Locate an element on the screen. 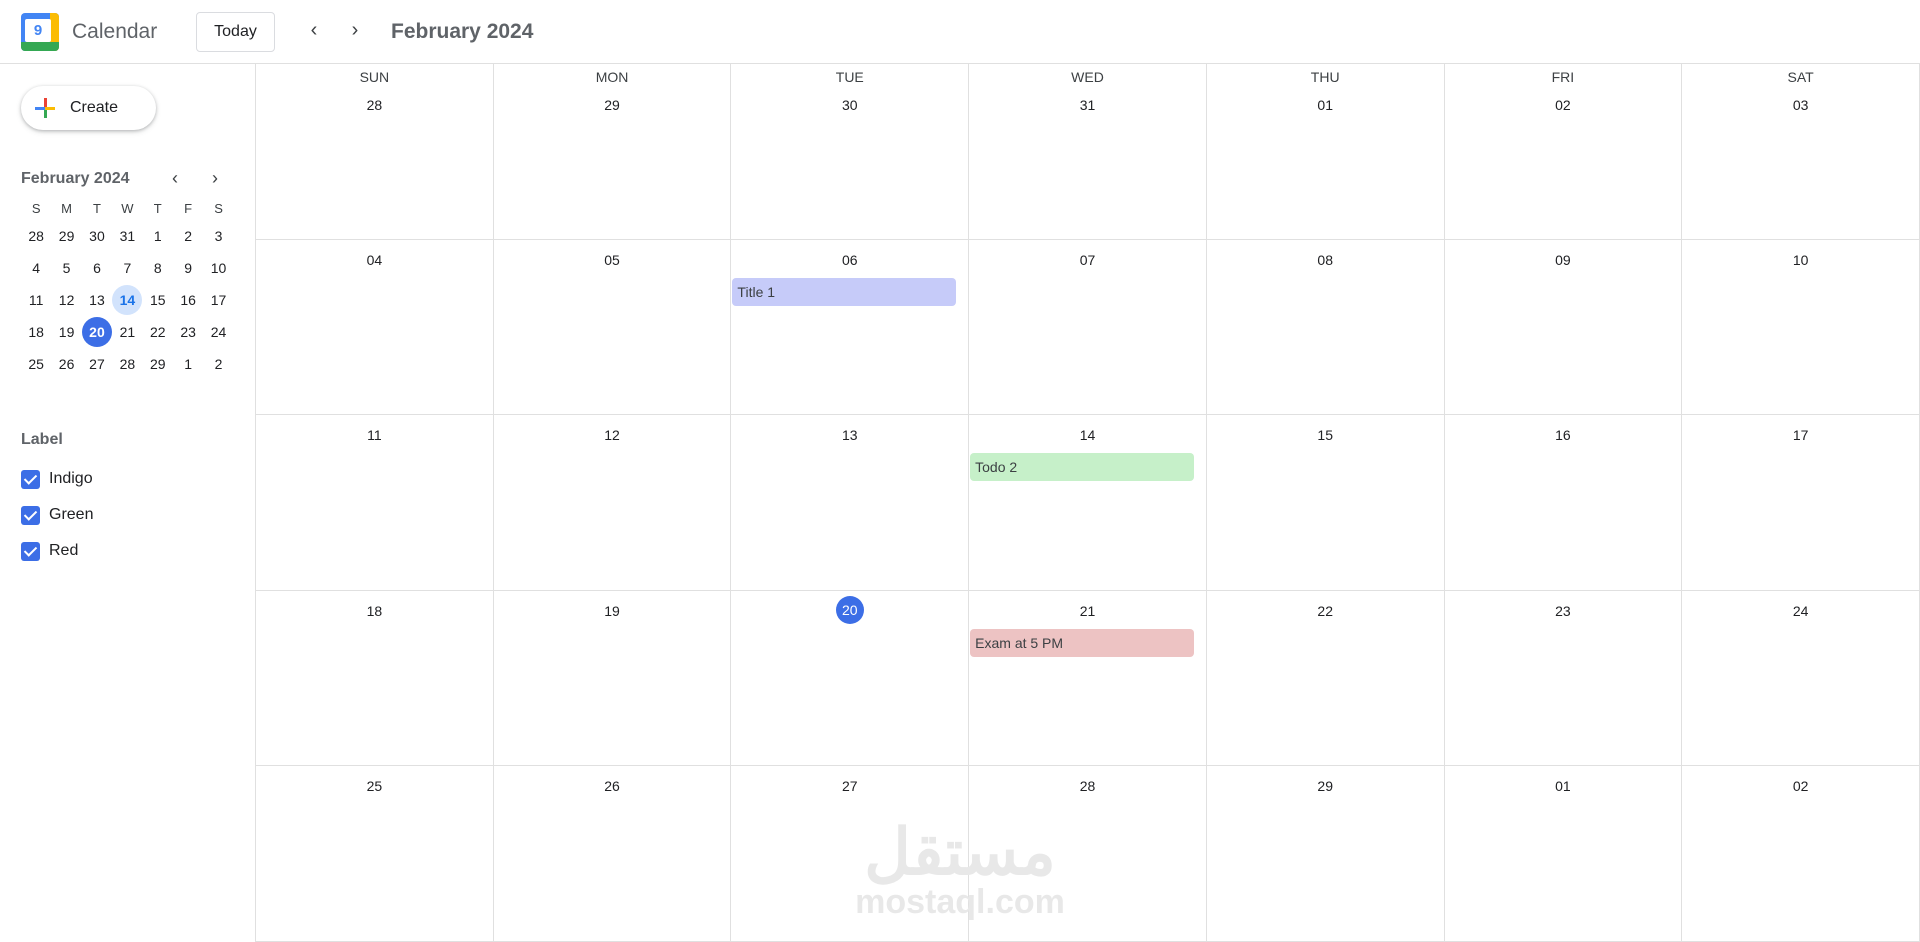 Image resolution: width=1920 pixels, height=942 pixels. day-cell: 11 is located at coordinates (375, 503).